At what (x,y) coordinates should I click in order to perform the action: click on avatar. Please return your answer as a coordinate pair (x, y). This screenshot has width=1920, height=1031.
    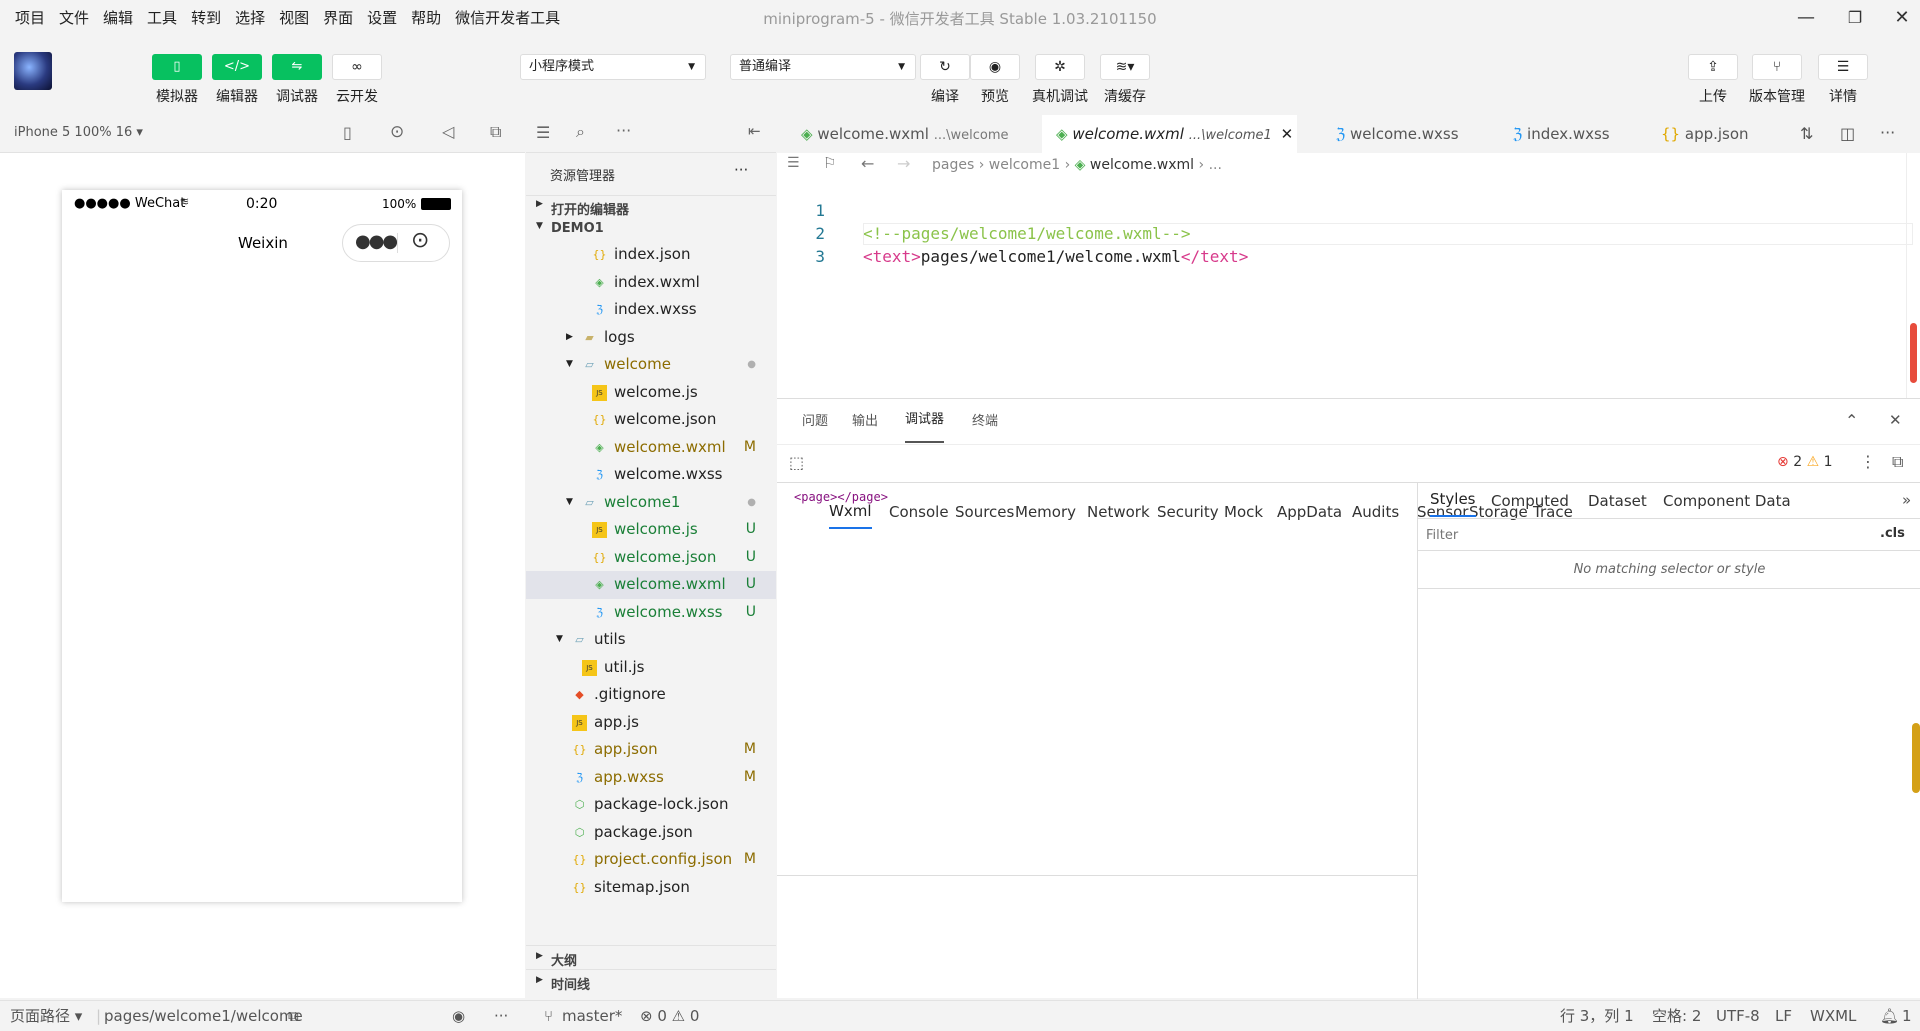
    Looking at the image, I should click on (33, 71).